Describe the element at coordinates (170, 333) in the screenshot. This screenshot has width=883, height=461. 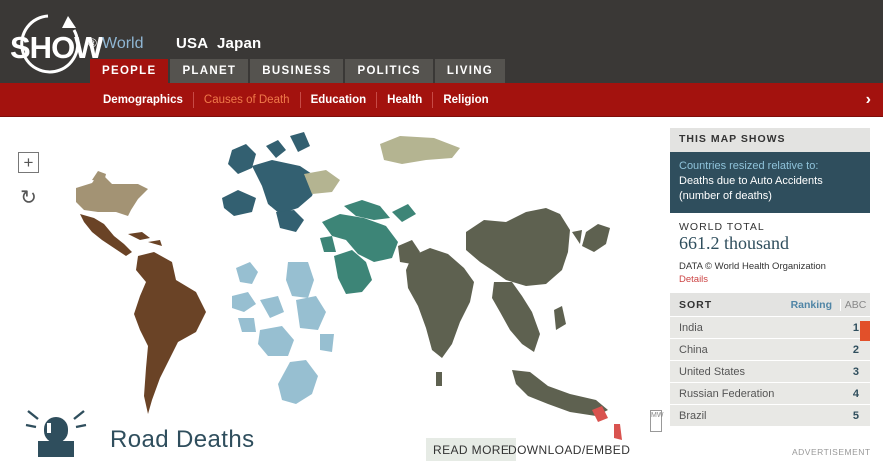
I see `region-south-america` at that location.